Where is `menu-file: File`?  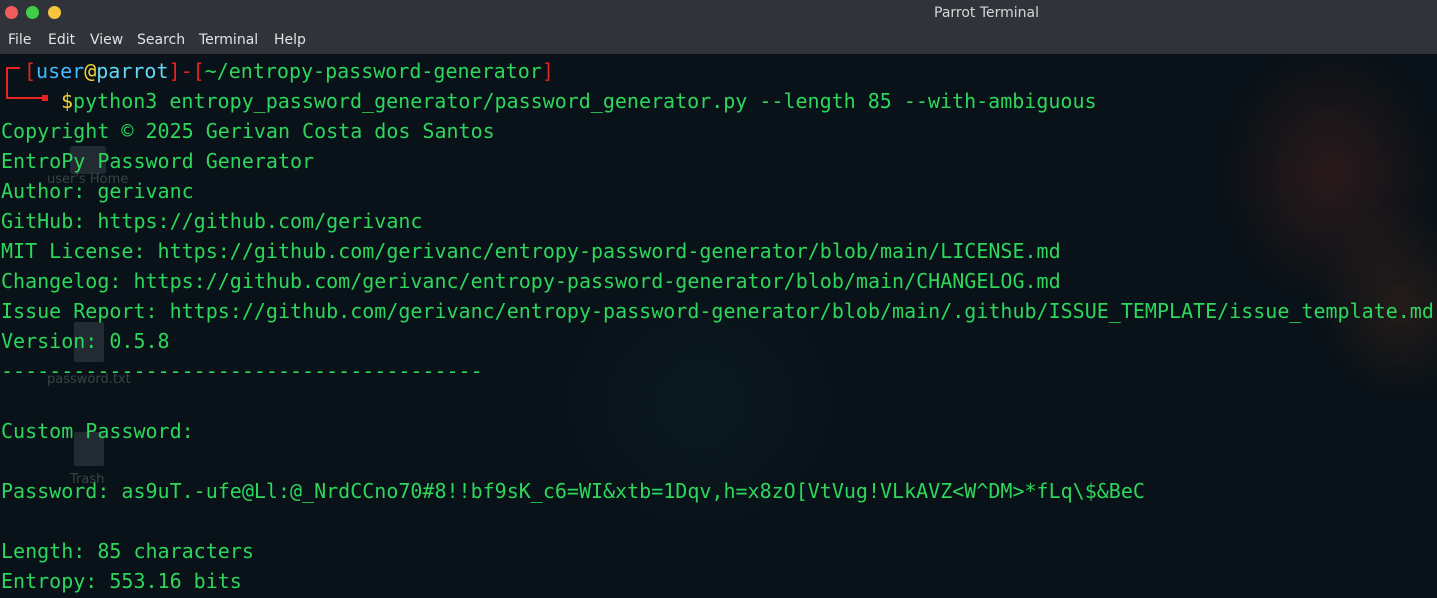
menu-file: File is located at coordinates (19, 40).